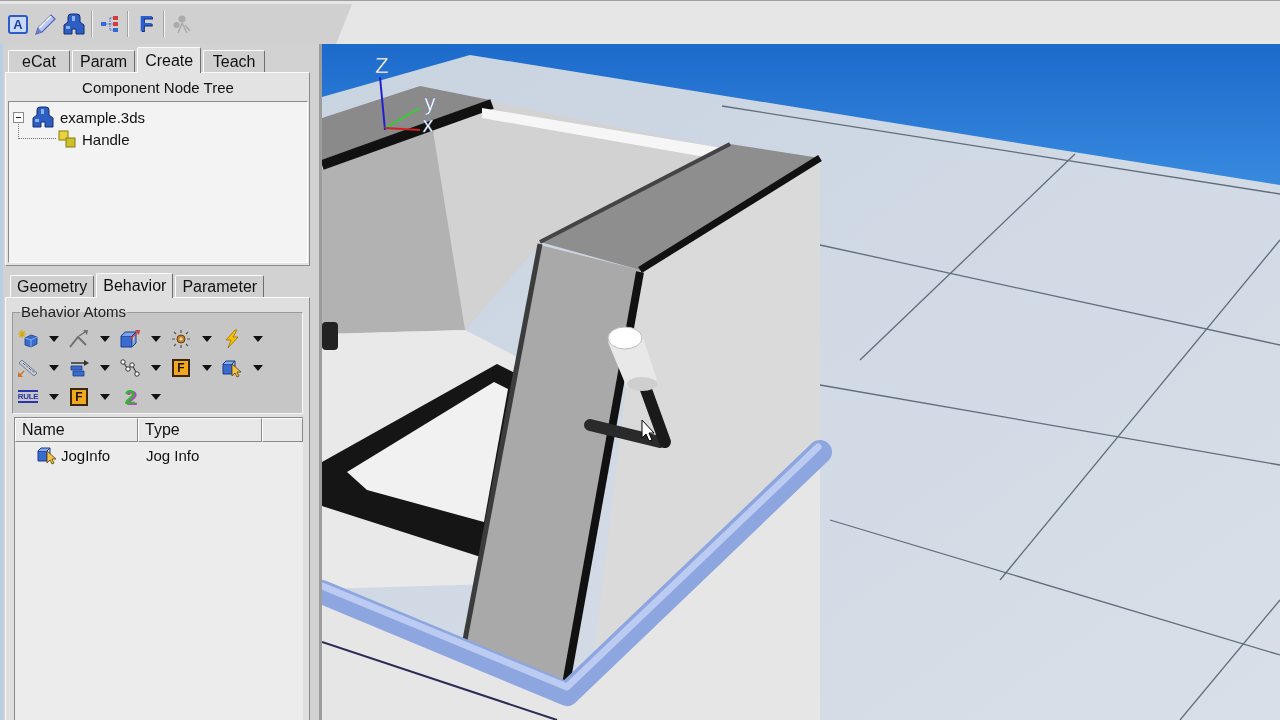 The image size is (1280, 720). What do you see at coordinates (52, 286) in the screenshot?
I see `tab: Geometry` at bounding box center [52, 286].